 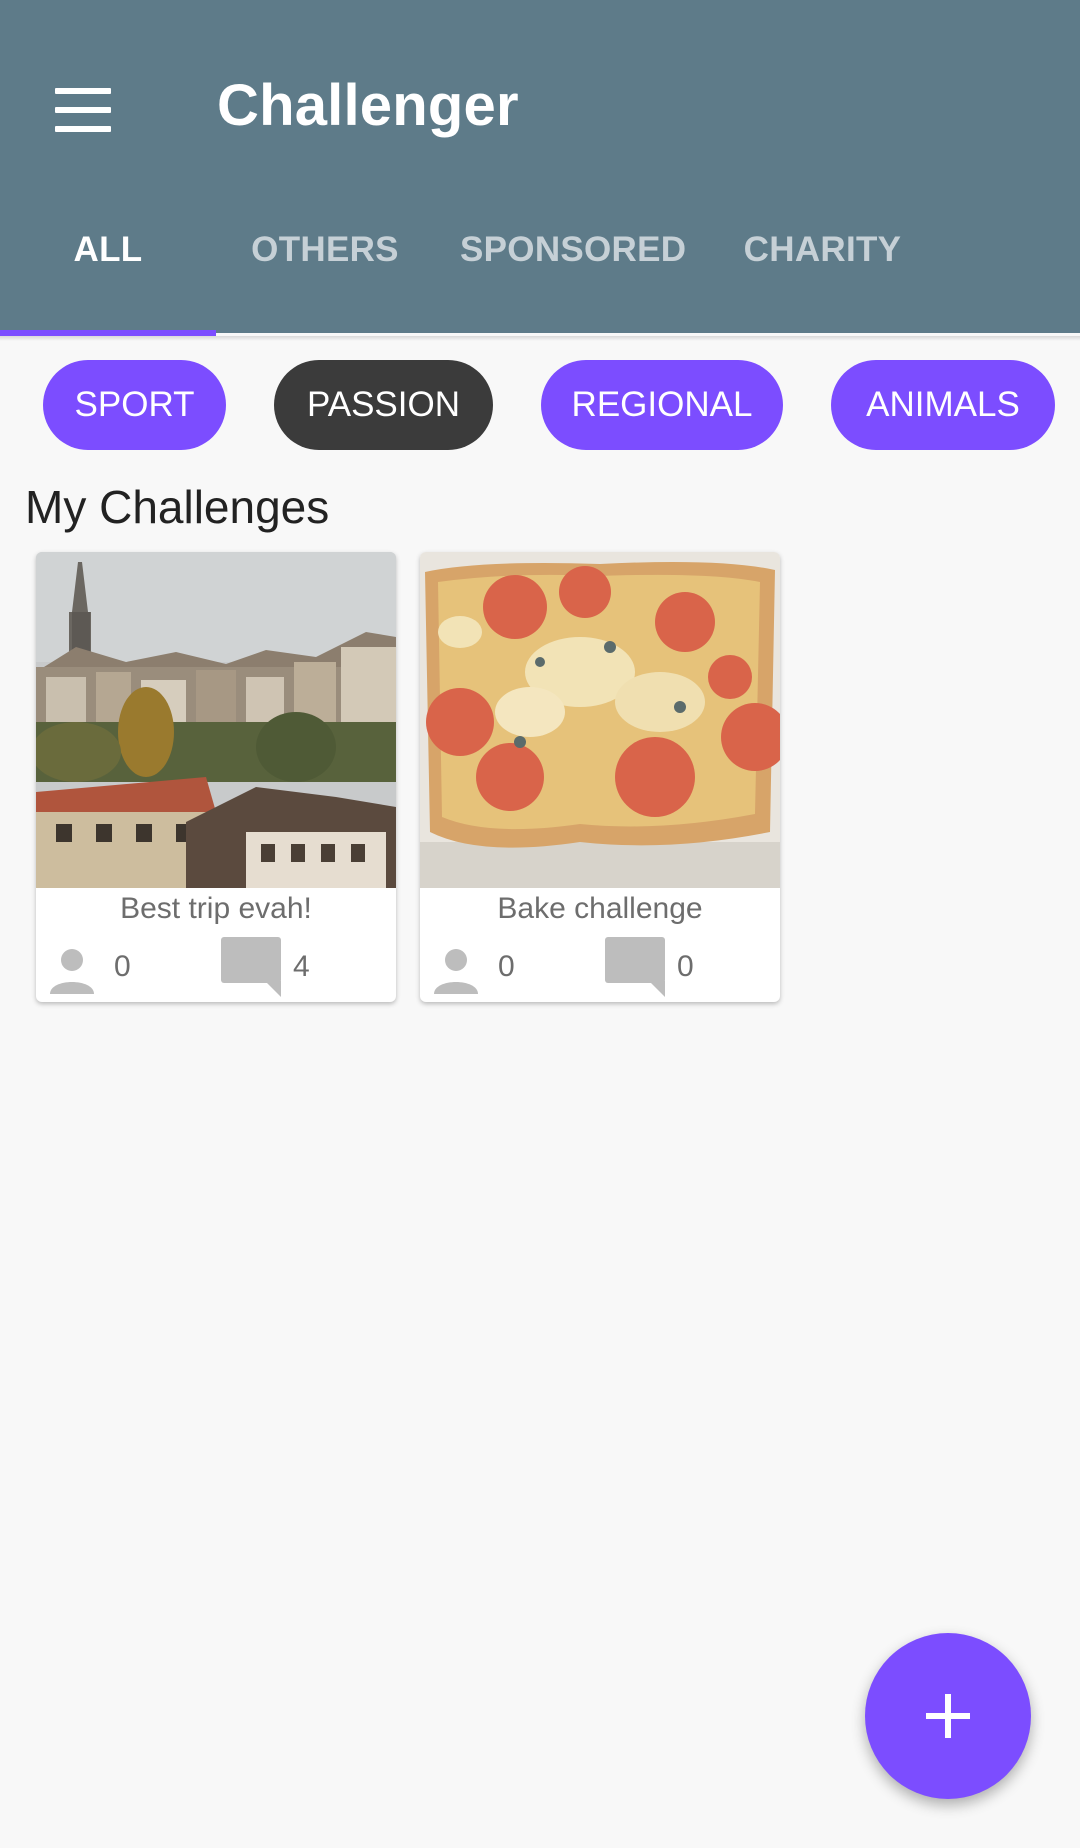 I want to click on challenge-card: Best trip evah! 0 4, so click(x=216, y=777).